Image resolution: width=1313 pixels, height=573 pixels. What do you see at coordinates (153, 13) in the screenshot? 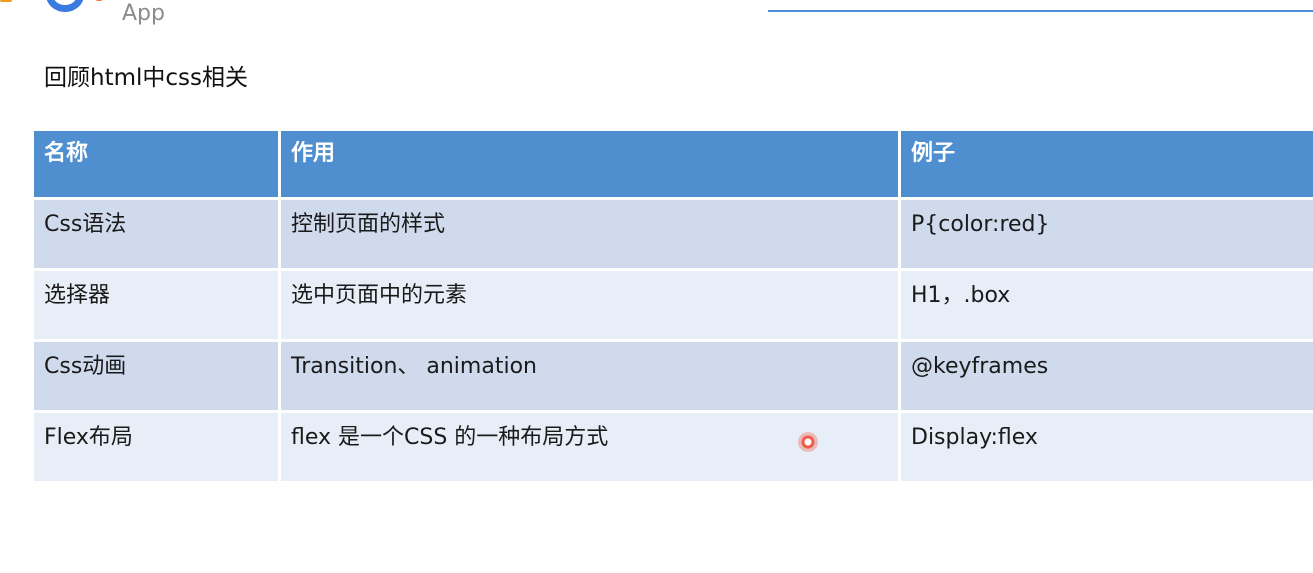
I see `logo-text: Quick App` at bounding box center [153, 13].